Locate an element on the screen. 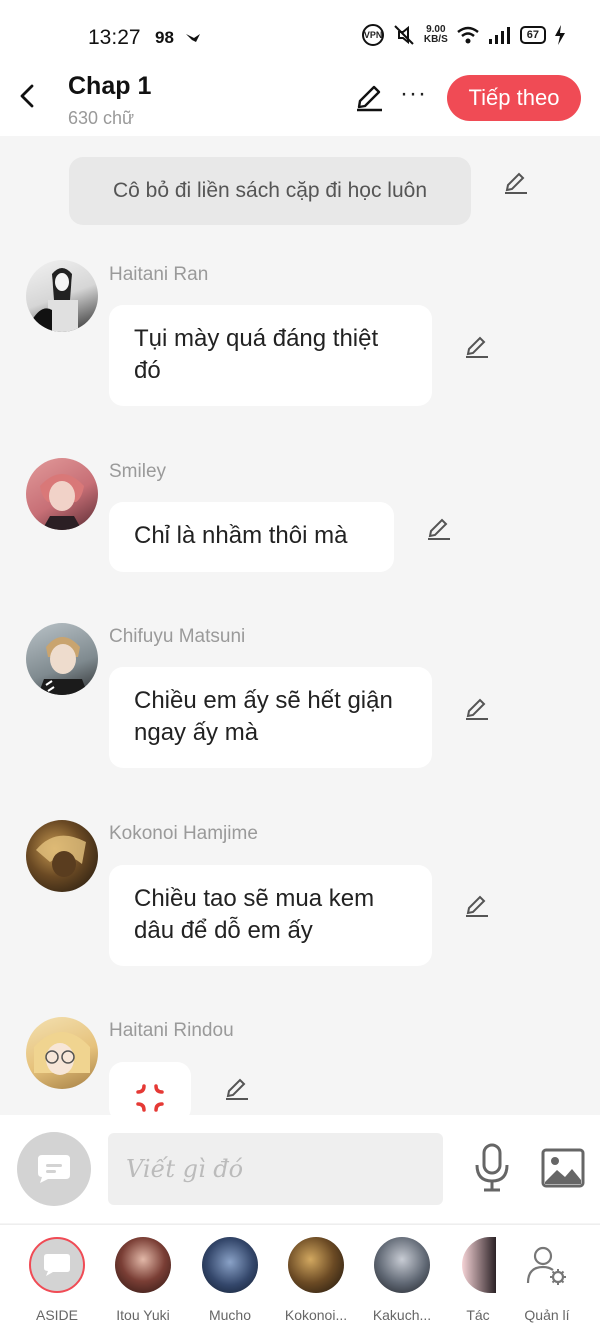 This screenshot has width=600, height=1334. sender-name: Haitani Ran is located at coordinates (159, 274).